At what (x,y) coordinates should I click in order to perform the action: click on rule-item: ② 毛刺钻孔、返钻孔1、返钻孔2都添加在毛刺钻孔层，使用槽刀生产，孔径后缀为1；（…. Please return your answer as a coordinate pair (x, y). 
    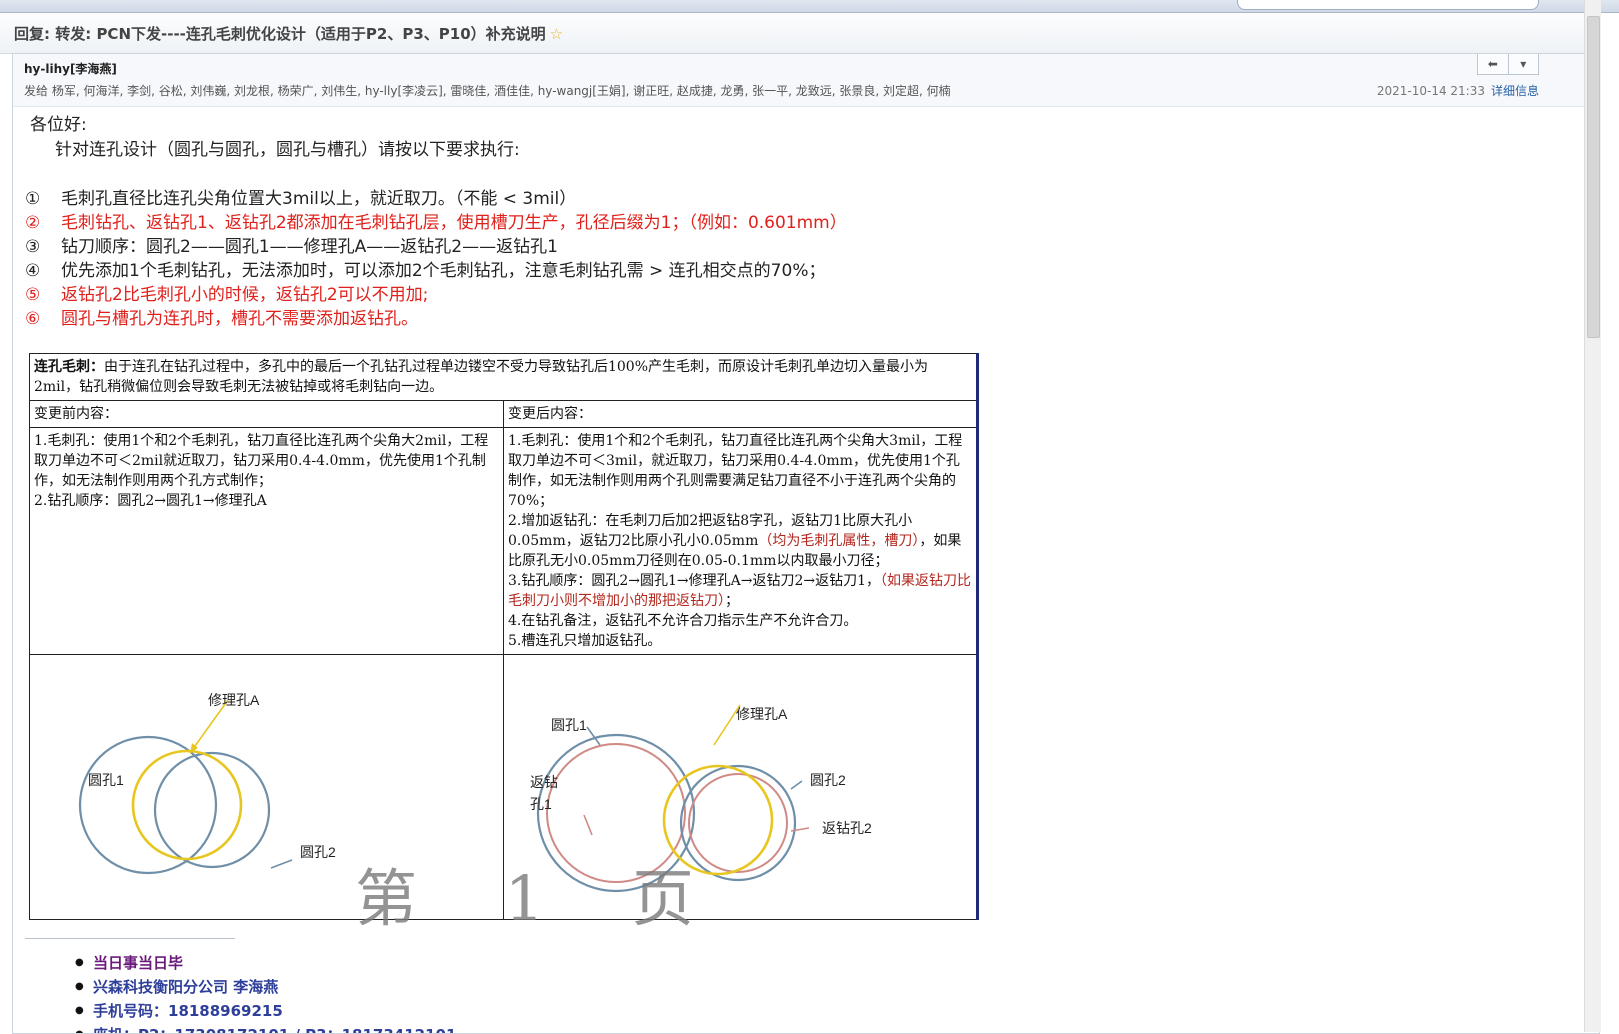
    Looking at the image, I should click on (436, 220).